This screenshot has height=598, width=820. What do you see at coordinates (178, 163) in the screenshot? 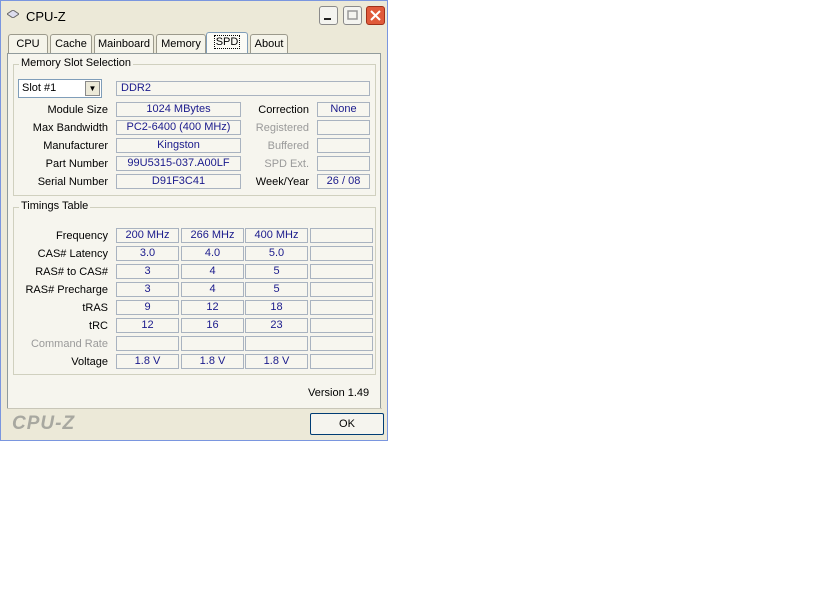
I see `part-number-value: 99U5315-037.A00LF` at bounding box center [178, 163].